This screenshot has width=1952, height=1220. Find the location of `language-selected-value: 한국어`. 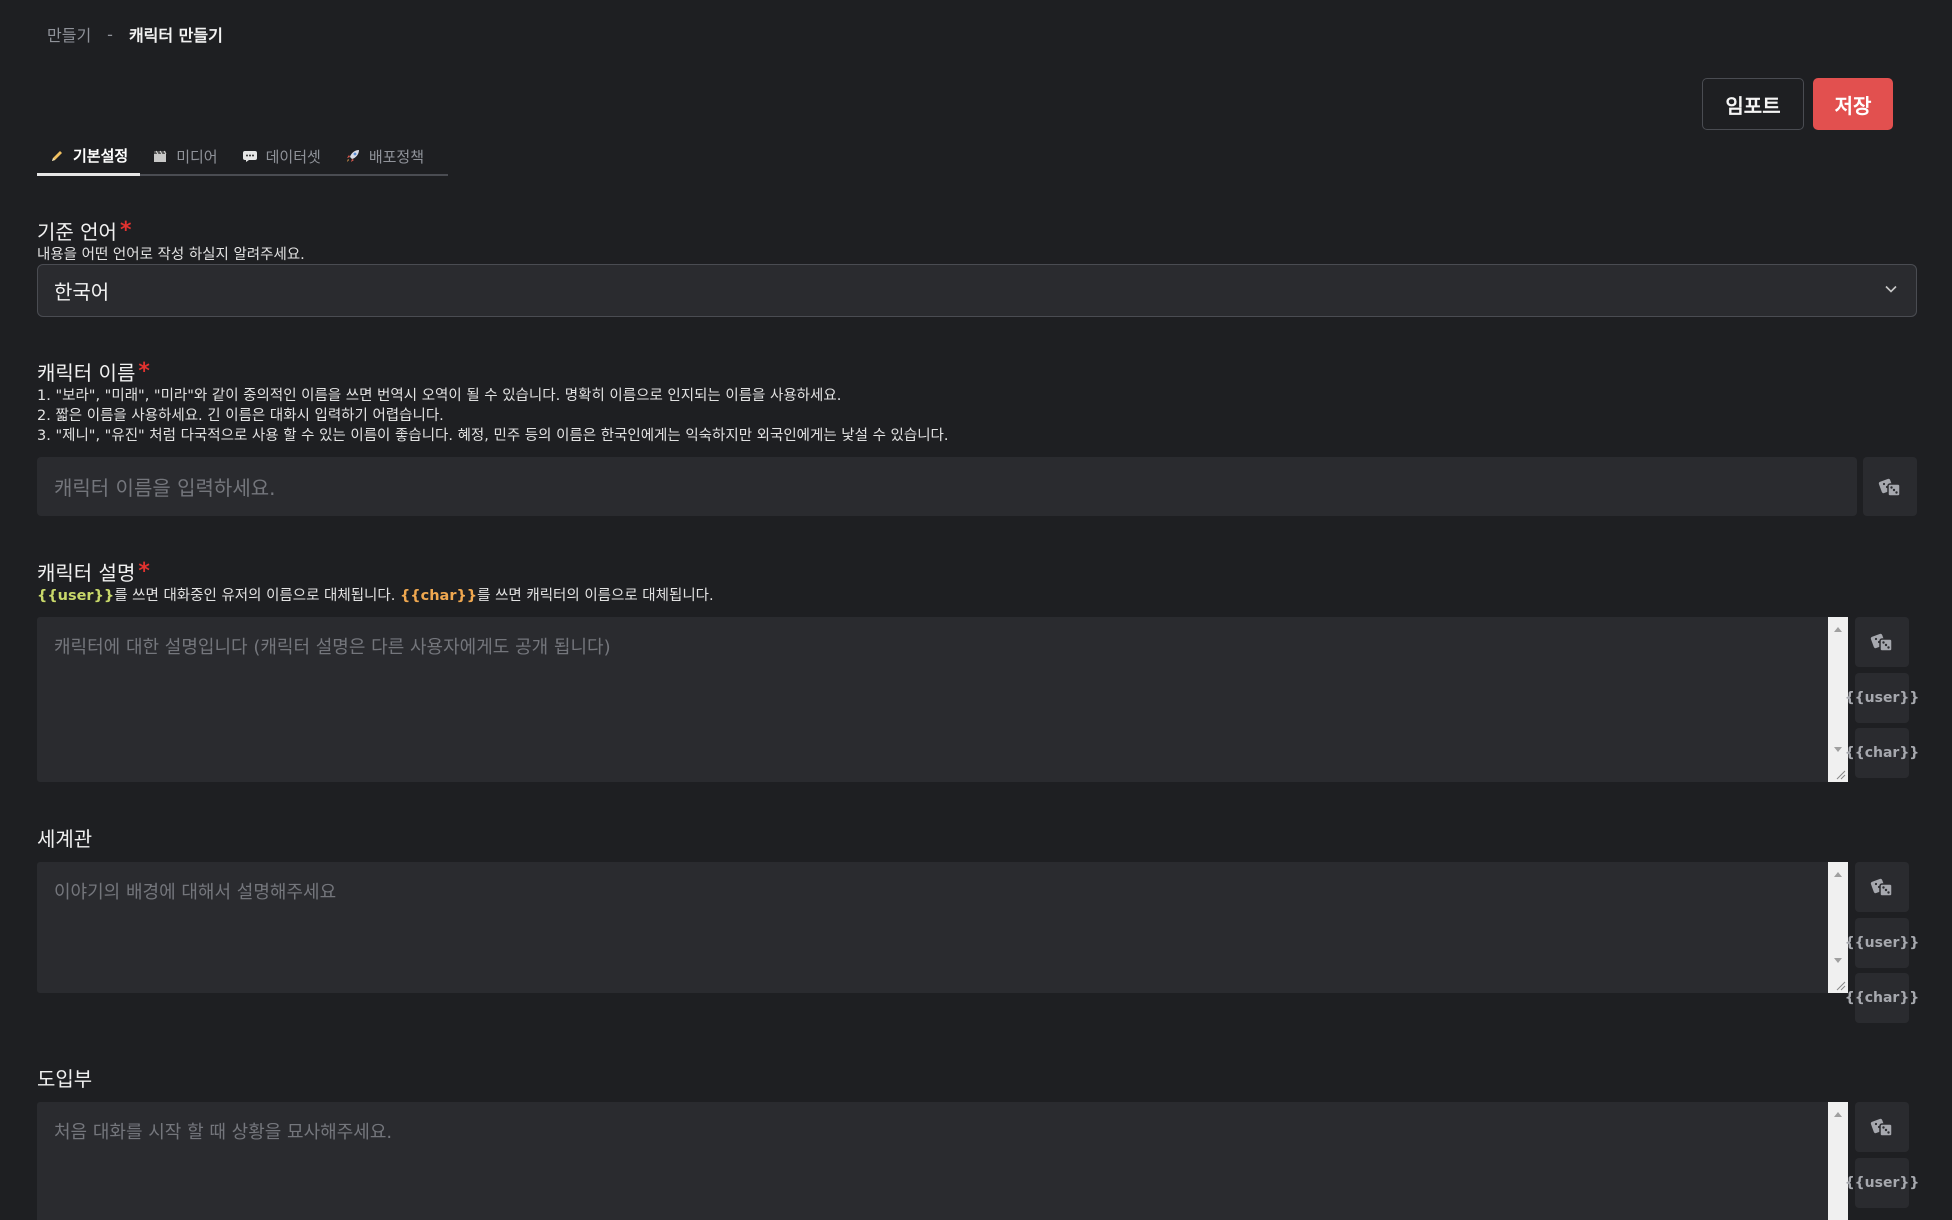

language-selected-value: 한국어 is located at coordinates (82, 292).